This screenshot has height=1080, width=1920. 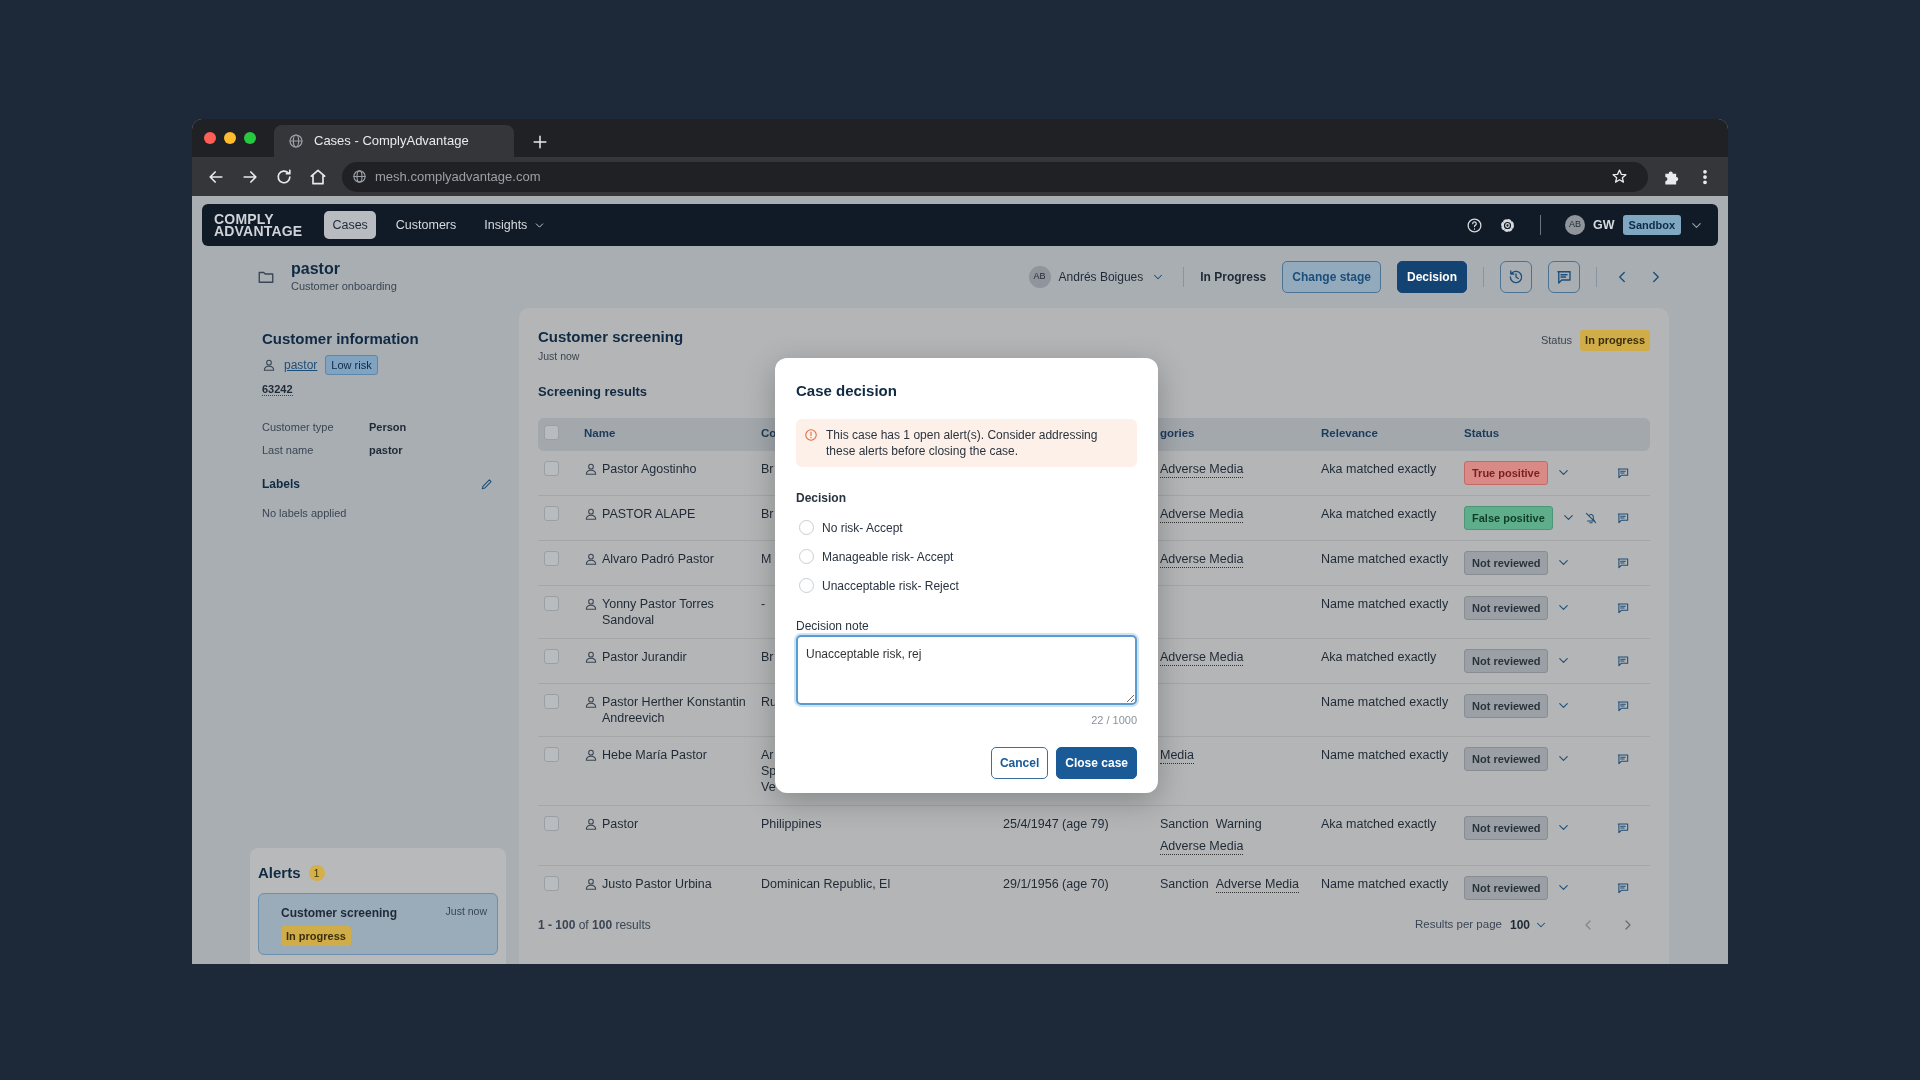 What do you see at coordinates (1432, 277) in the screenshot?
I see `decision-button: Decision` at bounding box center [1432, 277].